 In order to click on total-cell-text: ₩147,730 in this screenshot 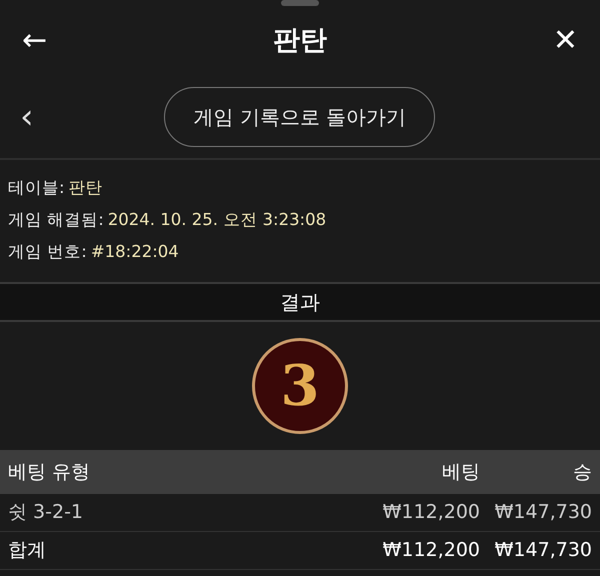, I will do `click(543, 551)`.